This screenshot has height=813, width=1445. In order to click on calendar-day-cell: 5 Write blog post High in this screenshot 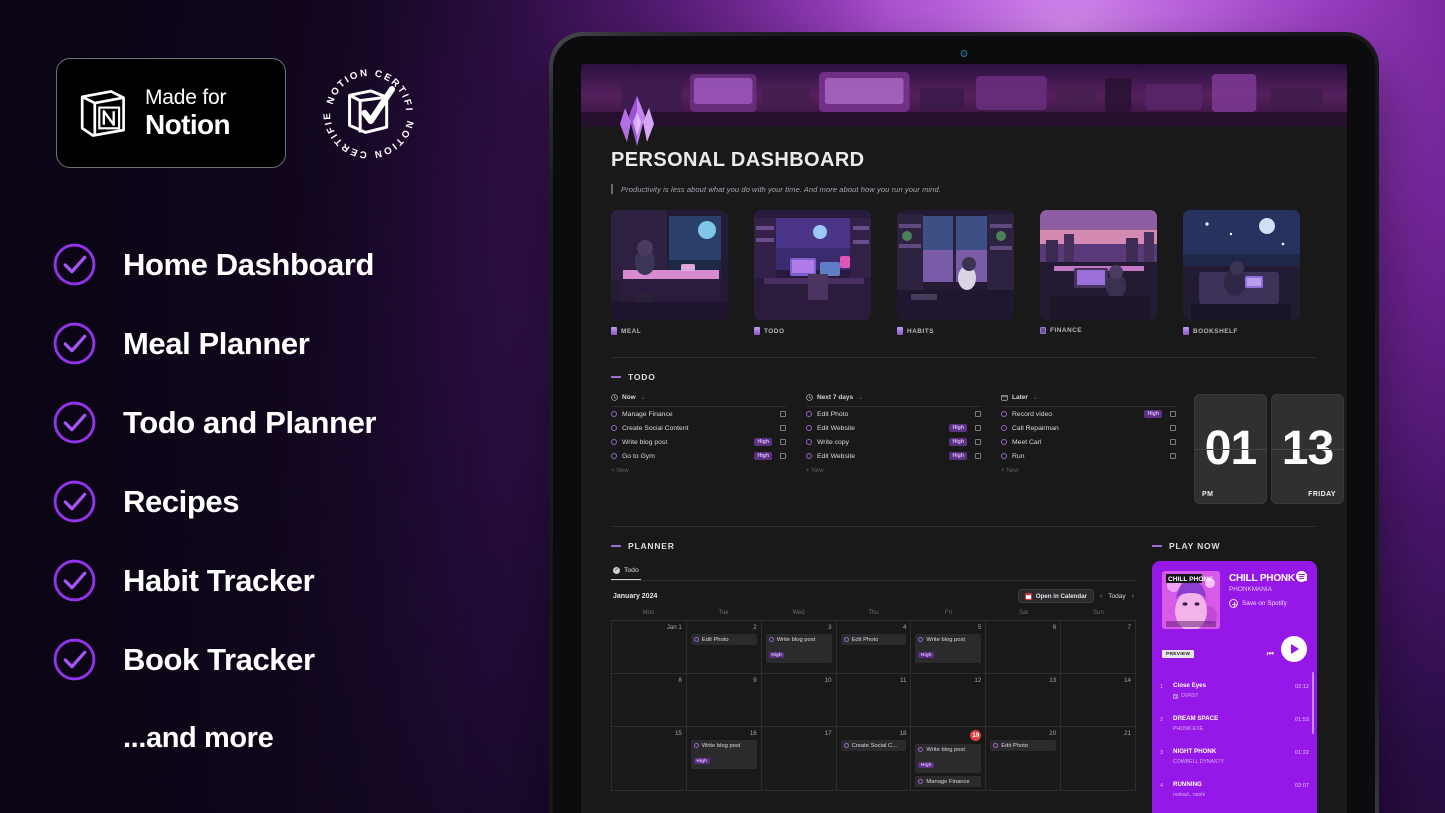, I will do `click(949, 647)`.